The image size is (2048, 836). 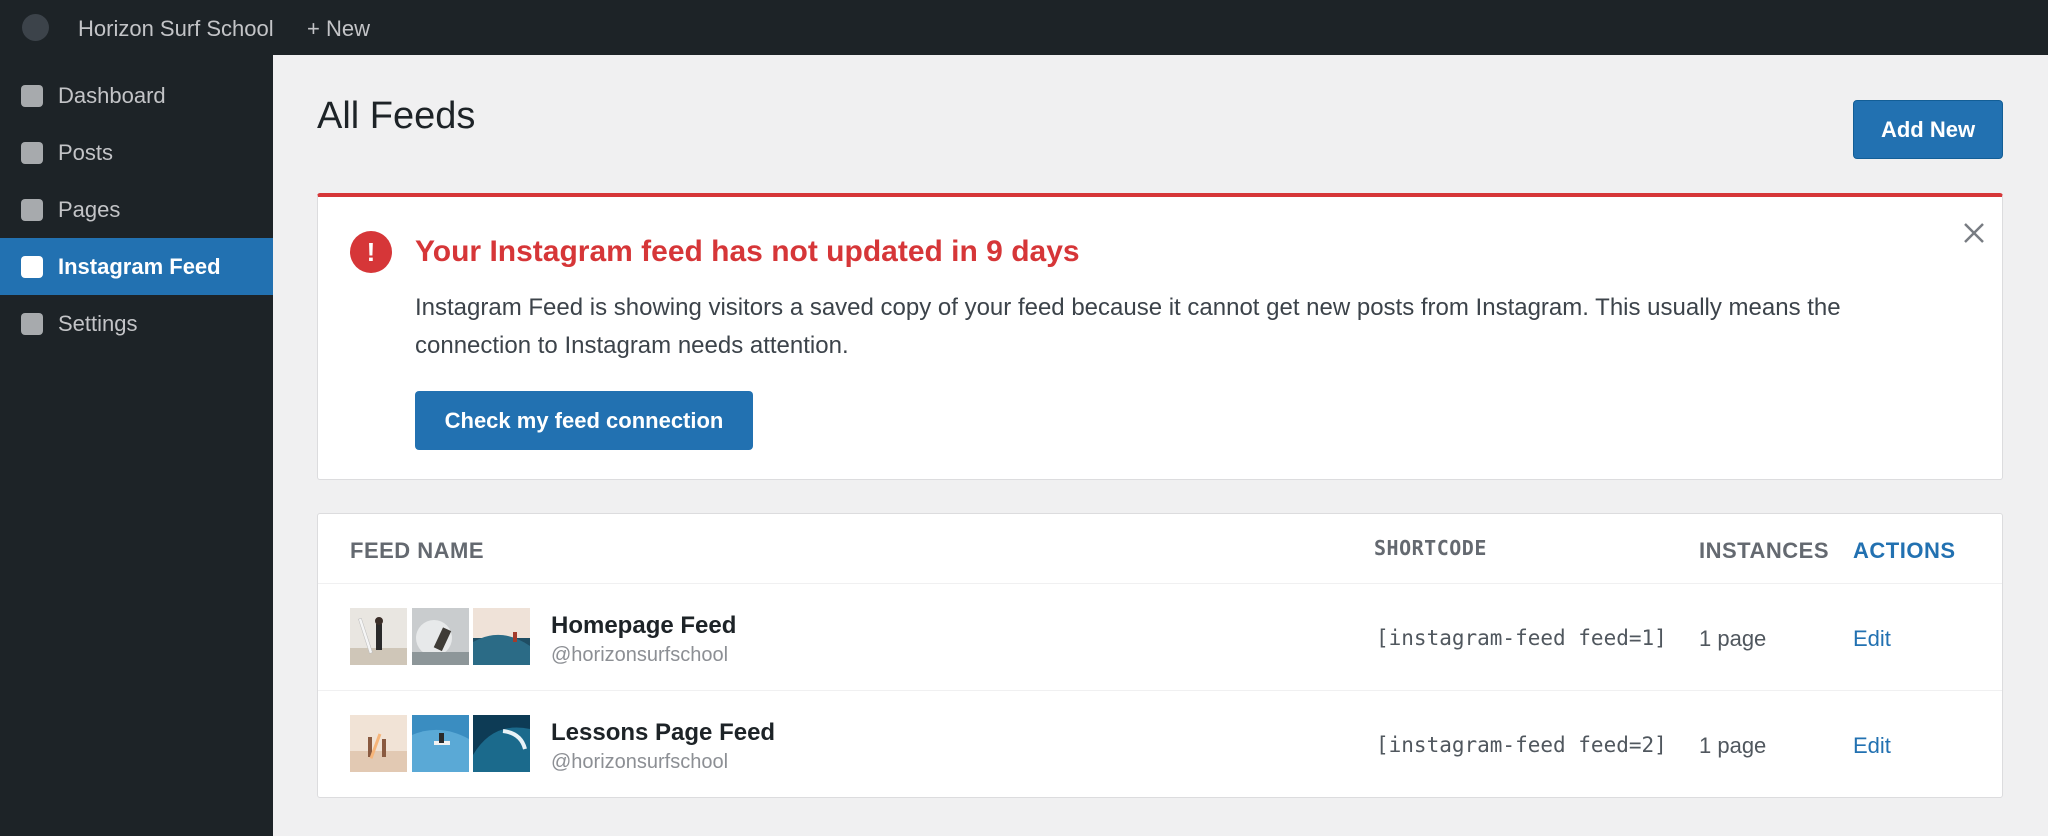 What do you see at coordinates (112, 95) in the screenshot?
I see `sidebar-item-label: Dashboard` at bounding box center [112, 95].